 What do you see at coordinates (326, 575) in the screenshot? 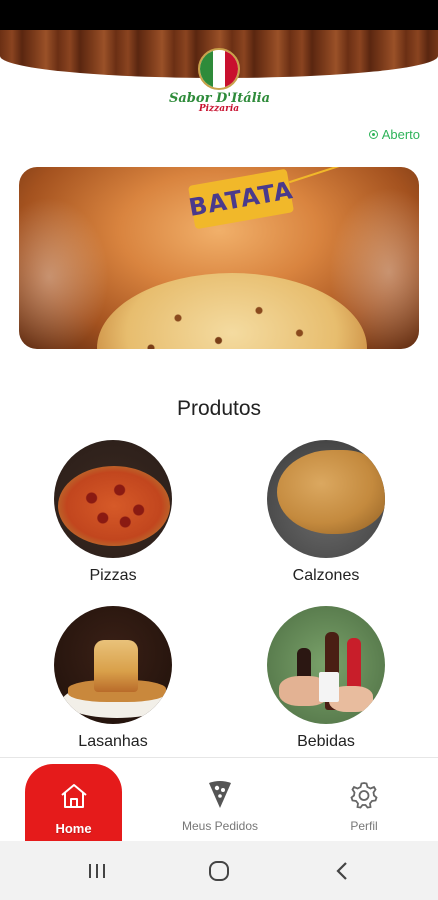
I see `product-label: Calzones` at bounding box center [326, 575].